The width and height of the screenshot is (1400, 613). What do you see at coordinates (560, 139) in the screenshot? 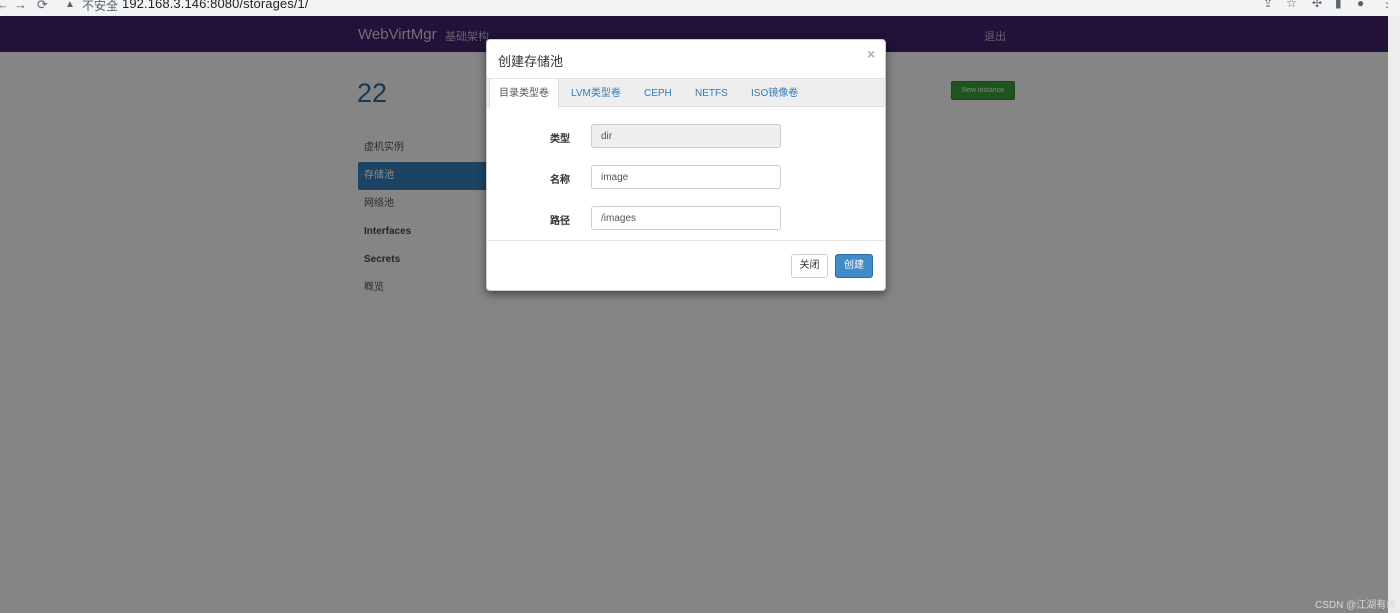
I see `type-label: 类型` at bounding box center [560, 139].